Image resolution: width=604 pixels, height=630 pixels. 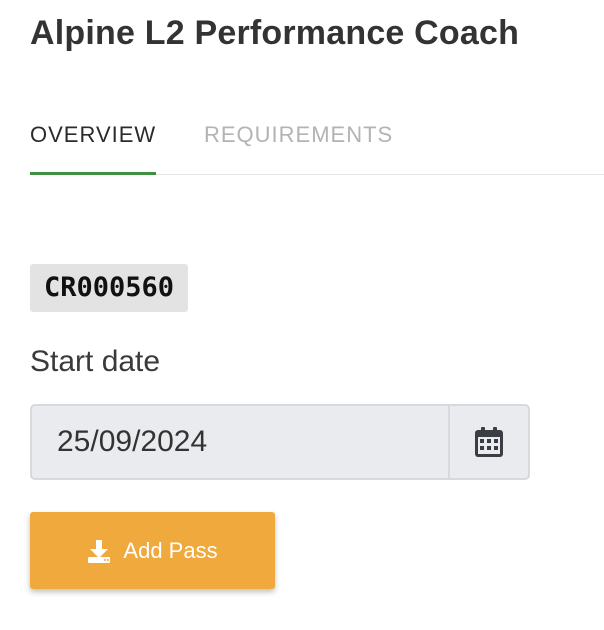 What do you see at coordinates (95, 361) in the screenshot?
I see `start-date-label: Start date` at bounding box center [95, 361].